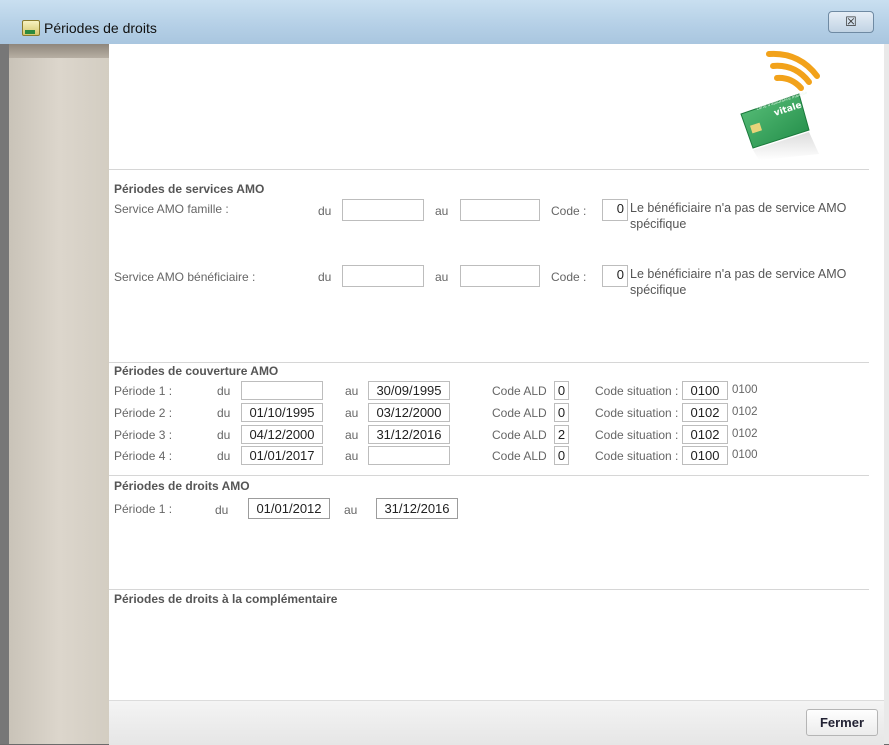  What do you see at coordinates (780, 105) in the screenshot?
I see `vitale-card-icon: vitale carte d'assurance maladie` at bounding box center [780, 105].